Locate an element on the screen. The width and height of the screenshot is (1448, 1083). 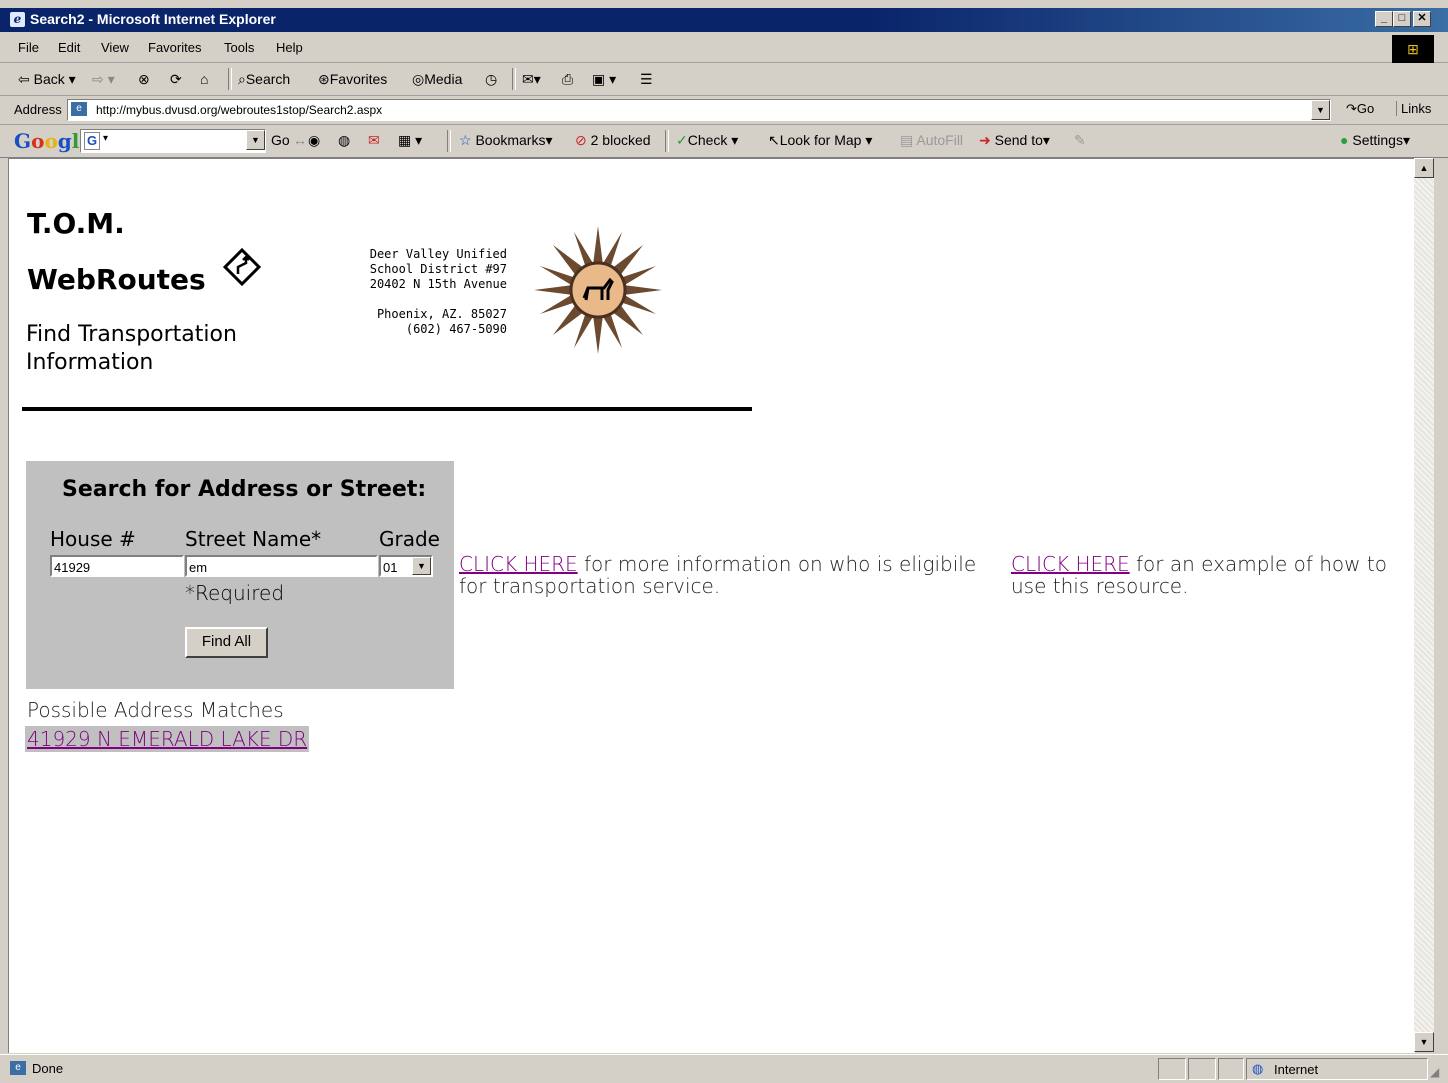
pagerank-icon: ▦ ▾ is located at coordinates (410, 140).